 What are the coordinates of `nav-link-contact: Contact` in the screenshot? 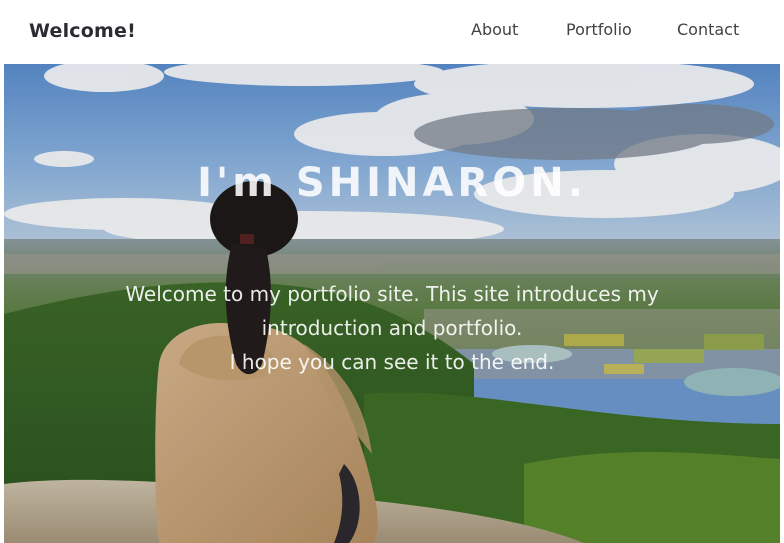 It's located at (708, 29).